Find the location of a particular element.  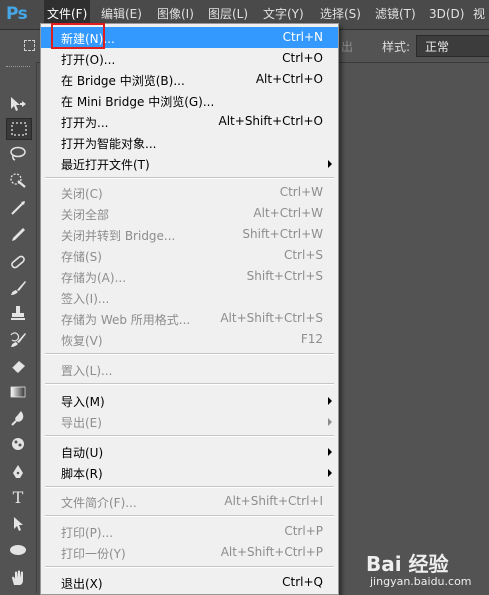

brush-tool-icon is located at coordinates (18, 288).